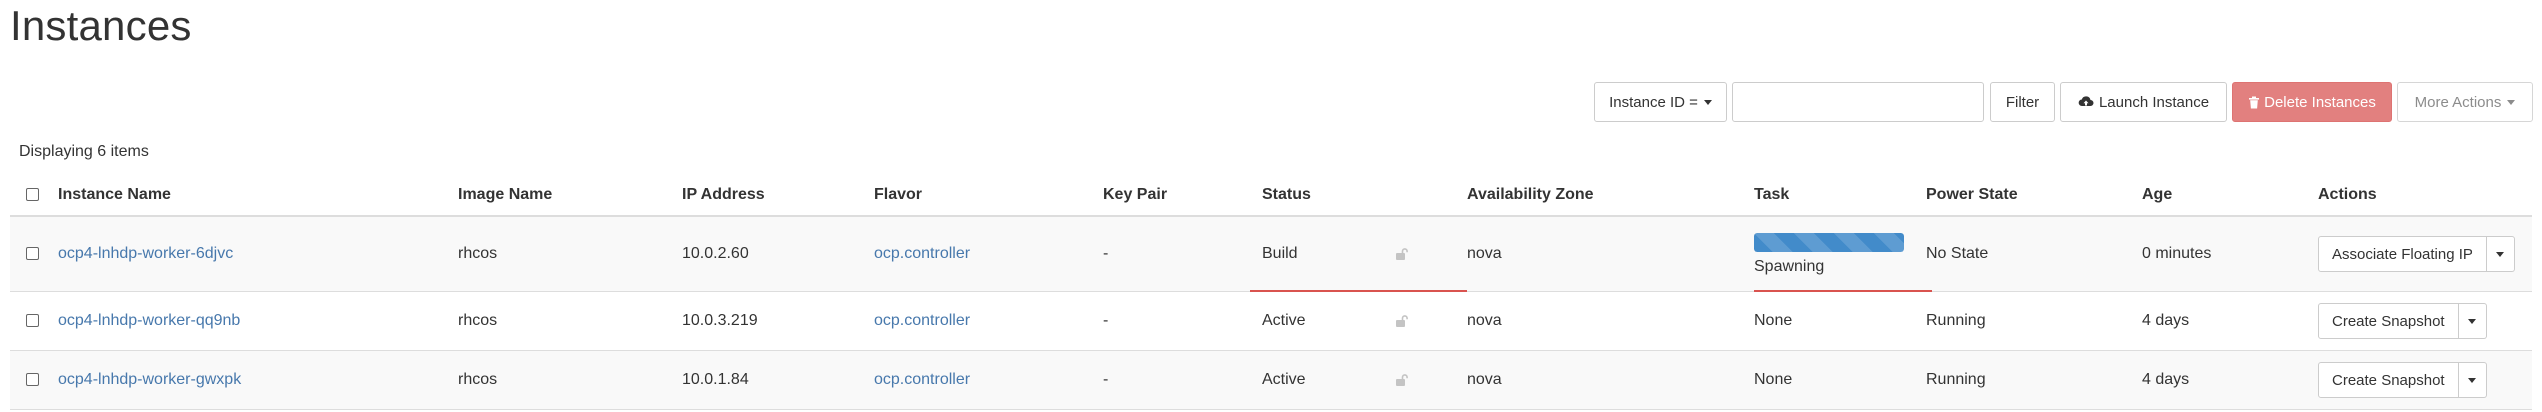 The width and height of the screenshot is (2542, 412). What do you see at coordinates (32, 195) in the screenshot?
I see `select-all-checkbox` at bounding box center [32, 195].